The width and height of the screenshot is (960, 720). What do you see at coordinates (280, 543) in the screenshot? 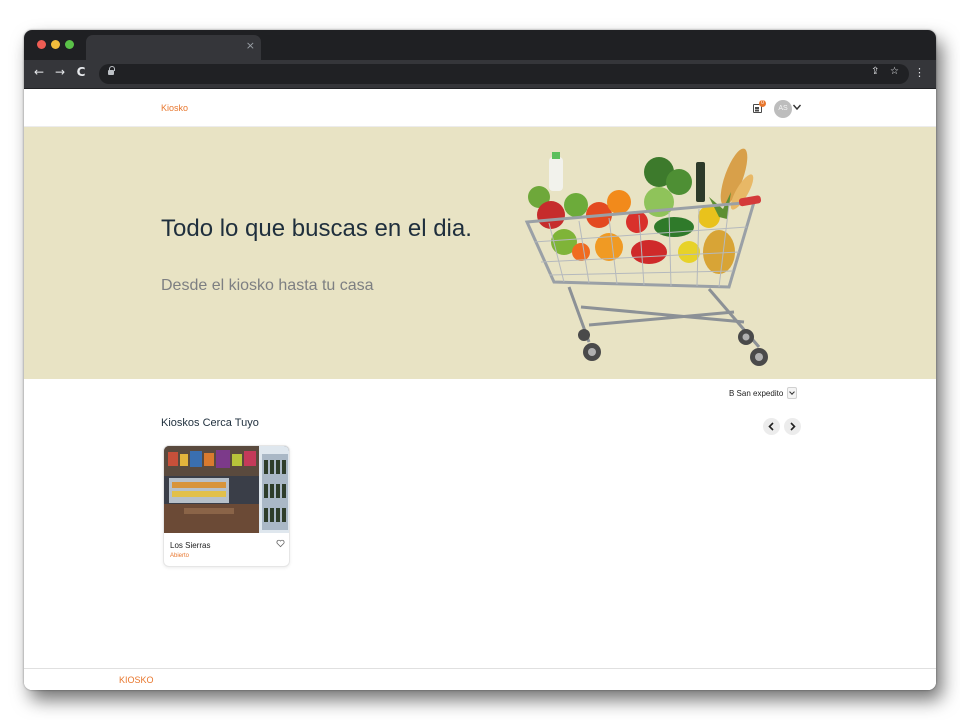
I see `heart-icon` at bounding box center [280, 543].